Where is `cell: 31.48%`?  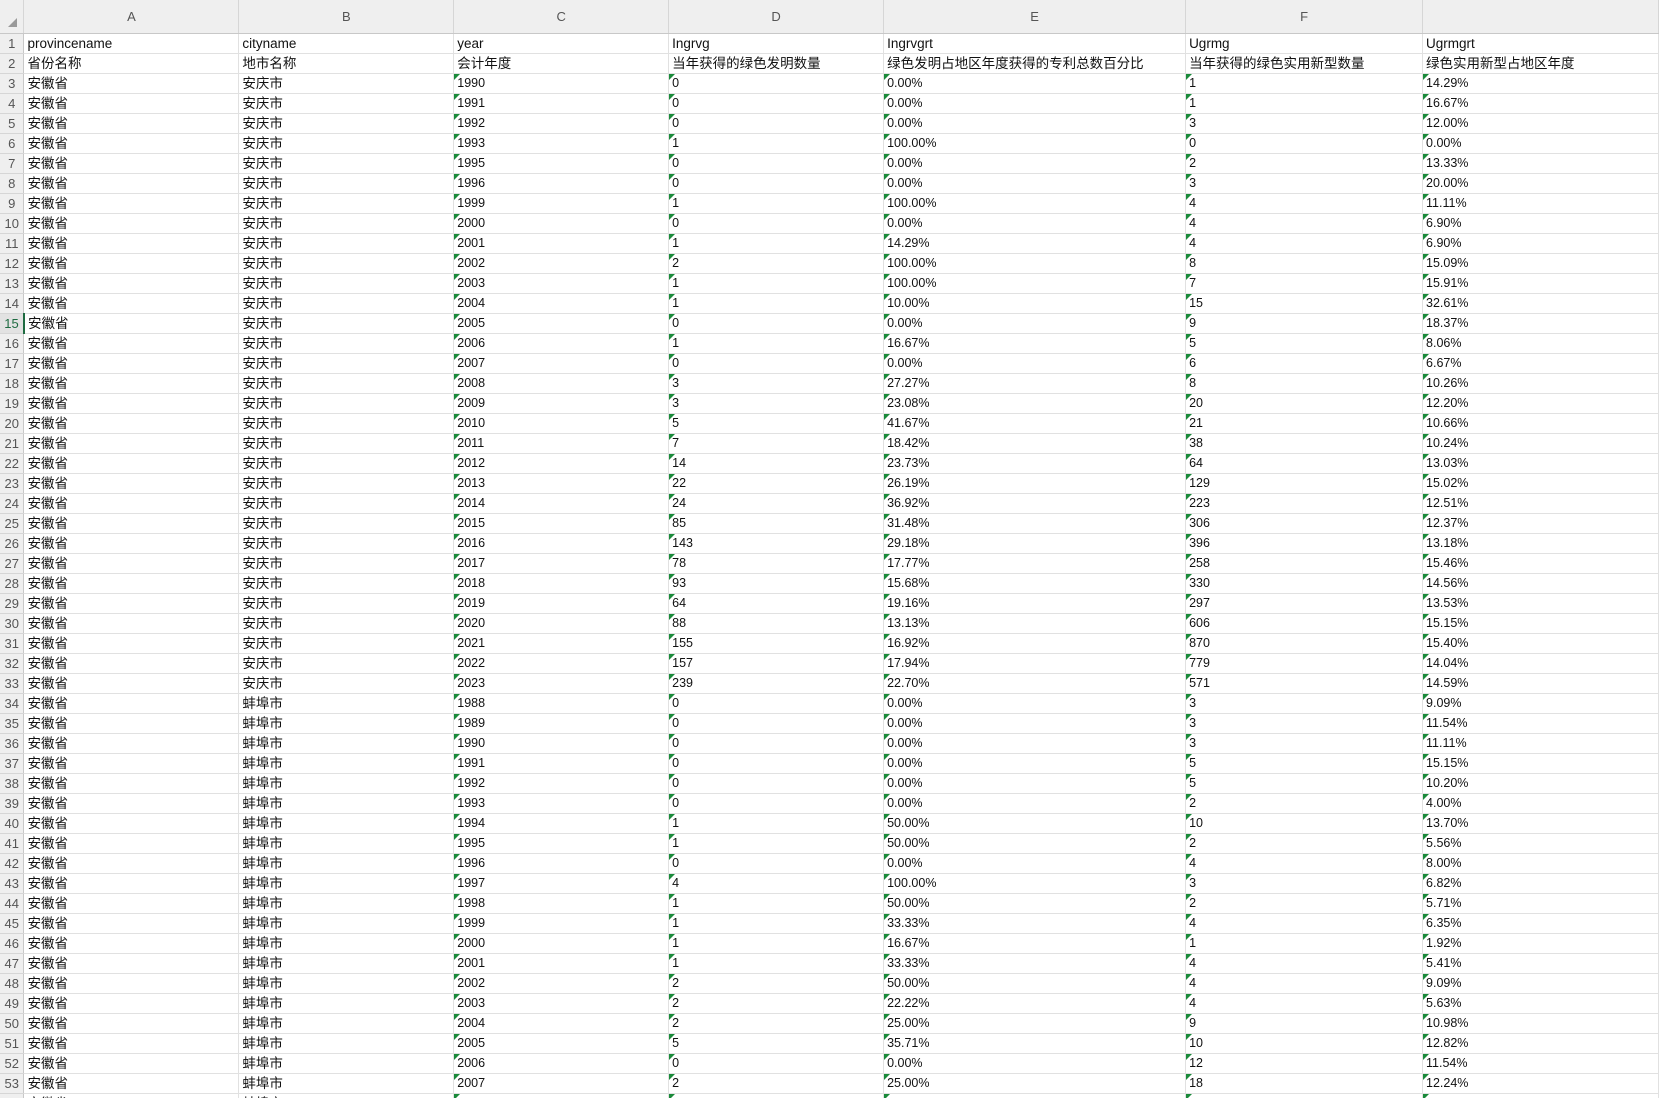 cell: 31.48% is located at coordinates (1035, 523).